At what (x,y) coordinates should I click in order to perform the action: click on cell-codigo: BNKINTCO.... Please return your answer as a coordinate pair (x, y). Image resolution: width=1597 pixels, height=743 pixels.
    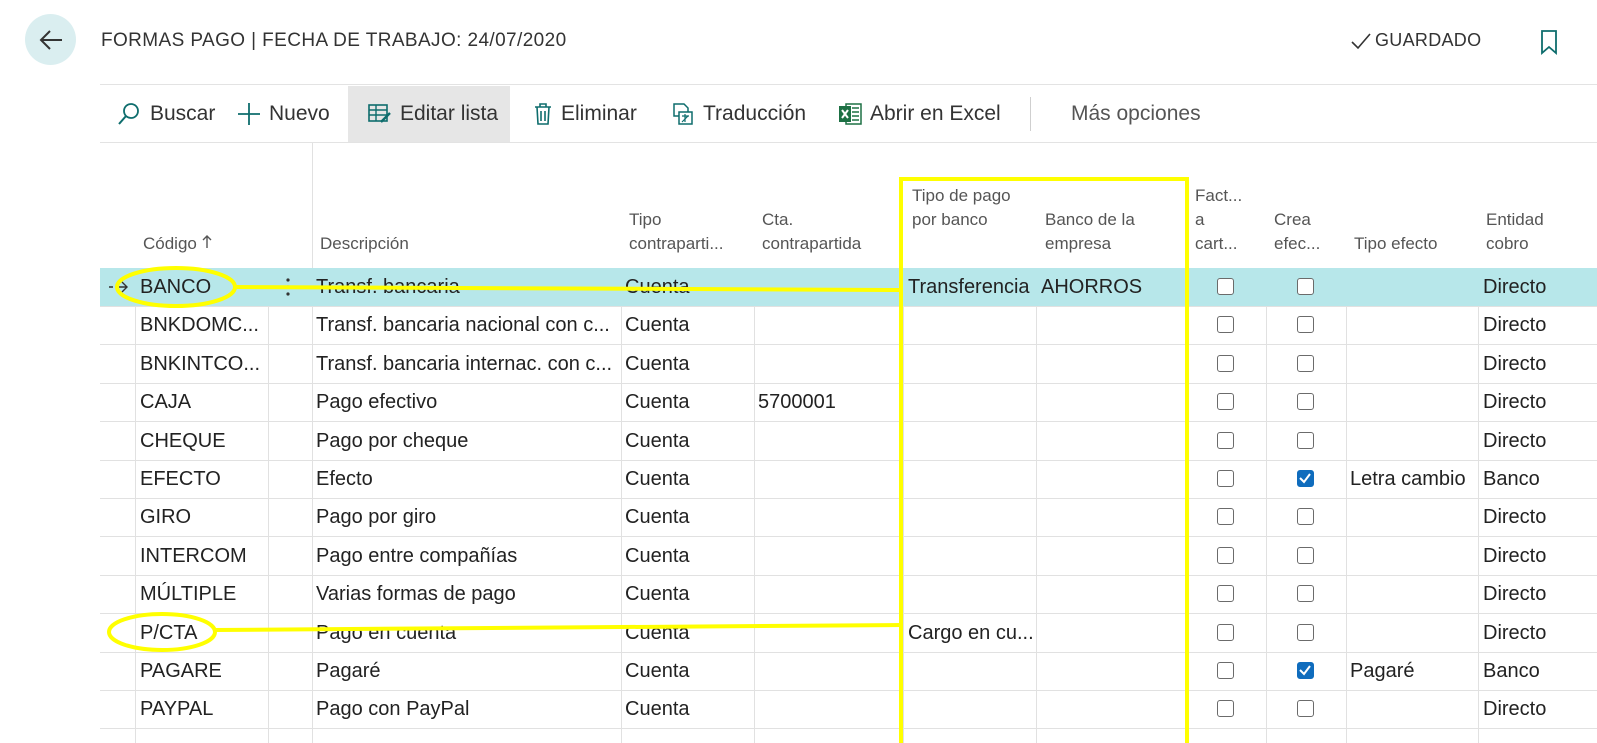
    Looking at the image, I should click on (202, 364).